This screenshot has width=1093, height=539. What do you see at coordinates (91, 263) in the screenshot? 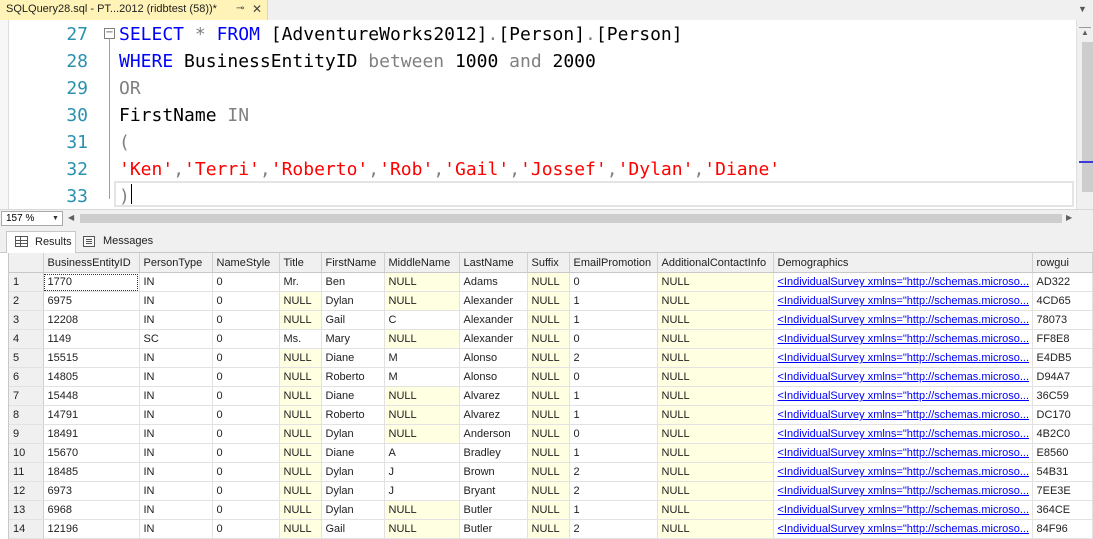
I see `column-header: BusinessEntityID` at bounding box center [91, 263].